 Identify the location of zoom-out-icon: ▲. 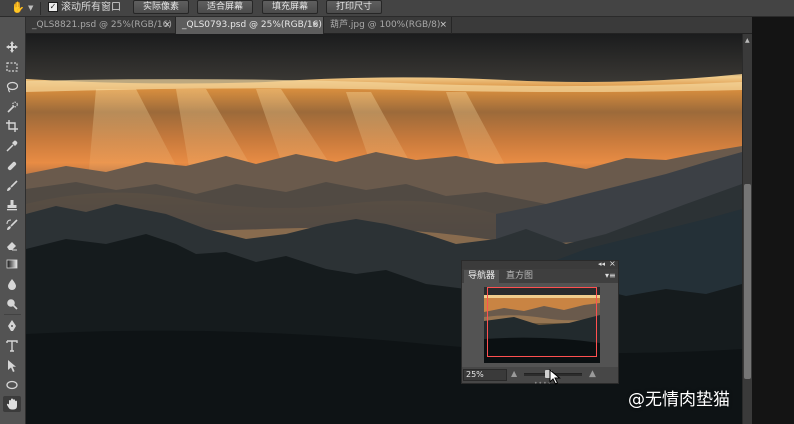
(514, 374).